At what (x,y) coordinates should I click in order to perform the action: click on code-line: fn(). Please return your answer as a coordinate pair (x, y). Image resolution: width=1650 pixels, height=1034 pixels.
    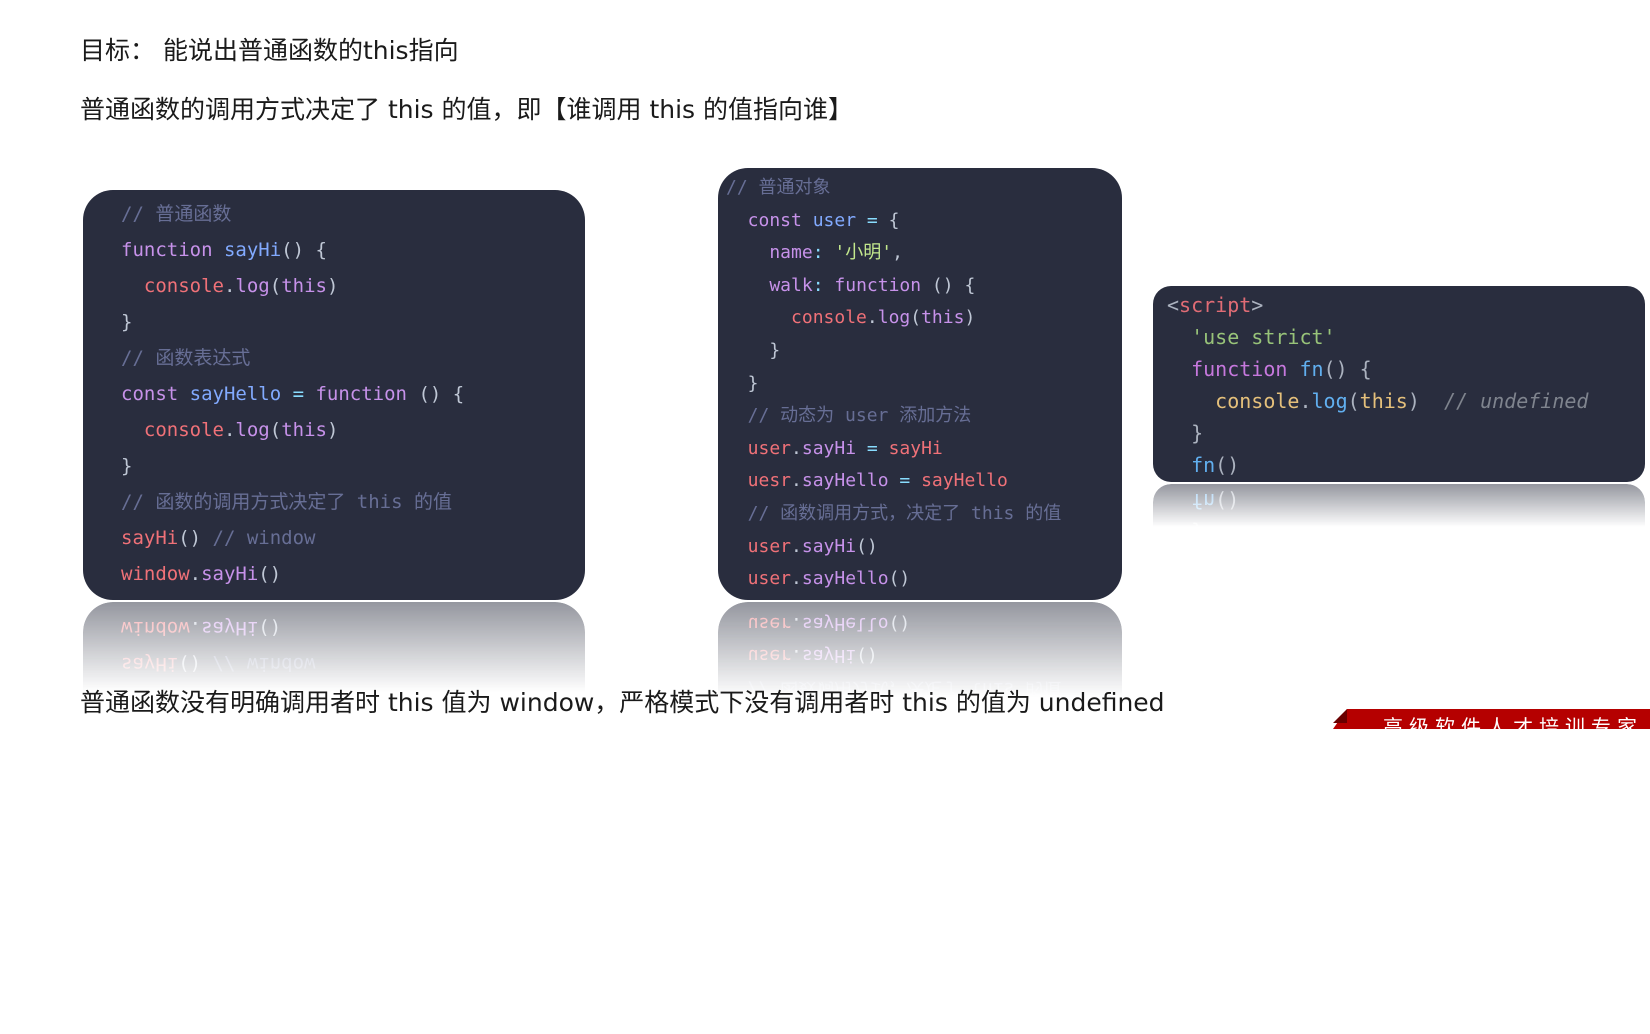
    Looking at the image, I should click on (1406, 501).